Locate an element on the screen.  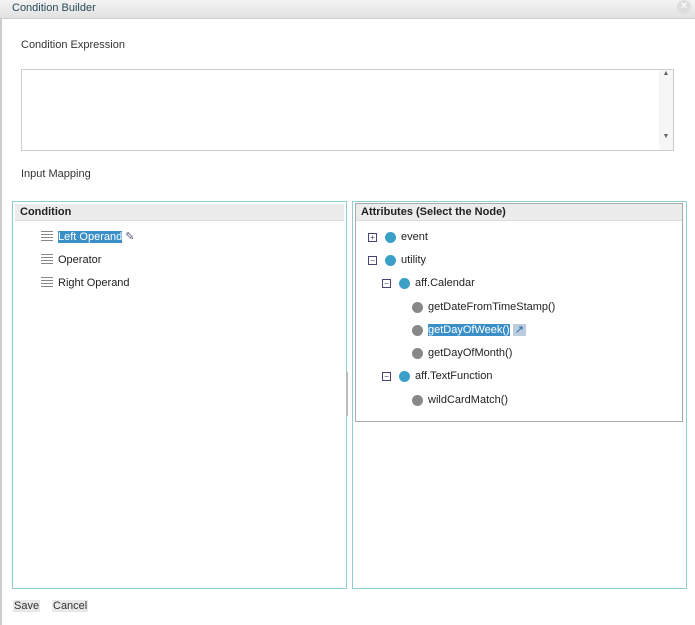
tree-node-event: + event is located at coordinates (398, 237).